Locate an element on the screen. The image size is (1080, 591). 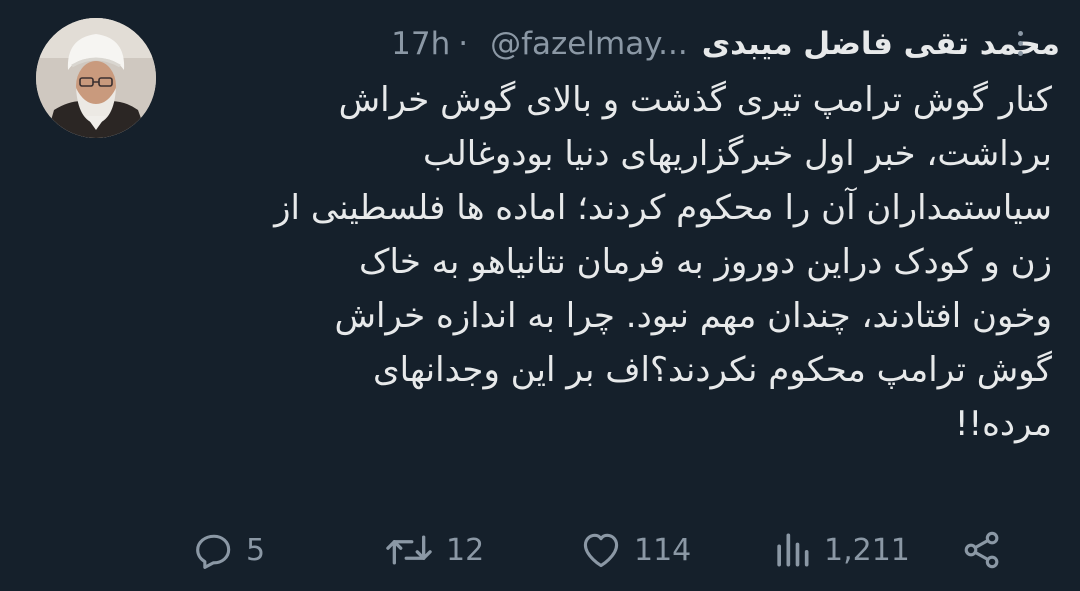
views-button: 1,211 is located at coordinates (840, 550).